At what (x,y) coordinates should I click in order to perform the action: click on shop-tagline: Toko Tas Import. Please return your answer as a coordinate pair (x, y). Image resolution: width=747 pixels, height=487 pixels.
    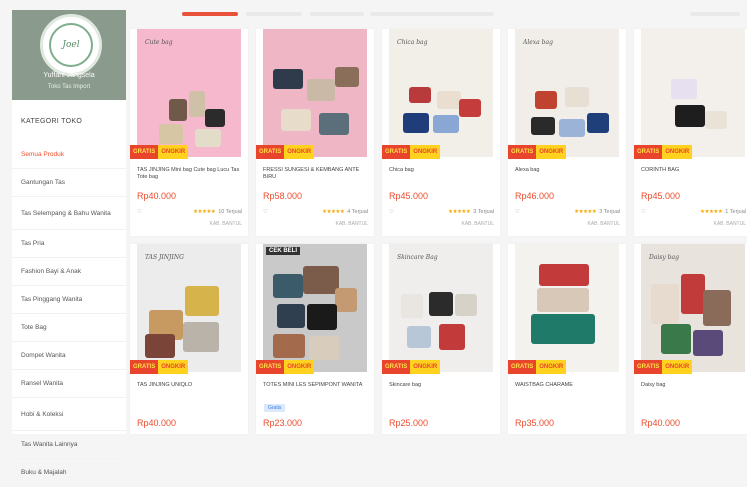
    Looking at the image, I should click on (69, 87).